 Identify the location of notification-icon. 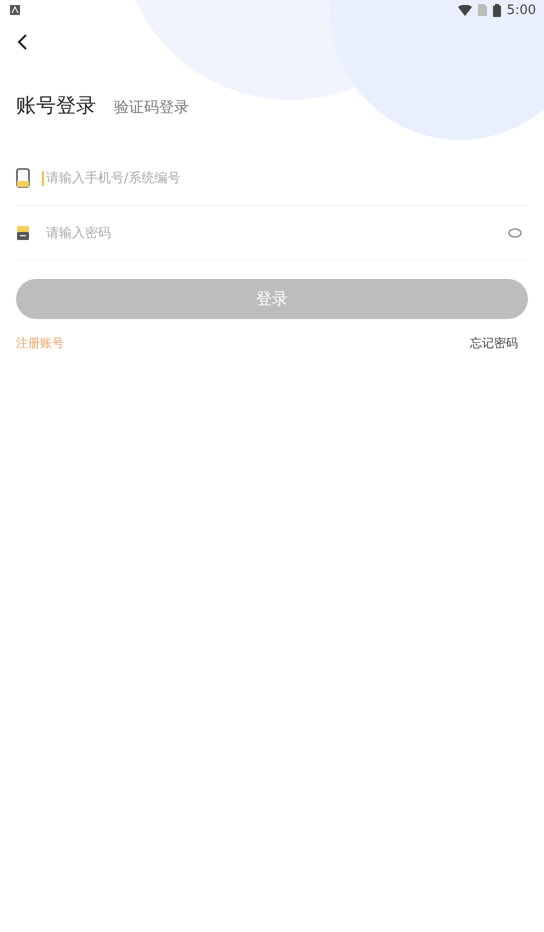
(15, 10).